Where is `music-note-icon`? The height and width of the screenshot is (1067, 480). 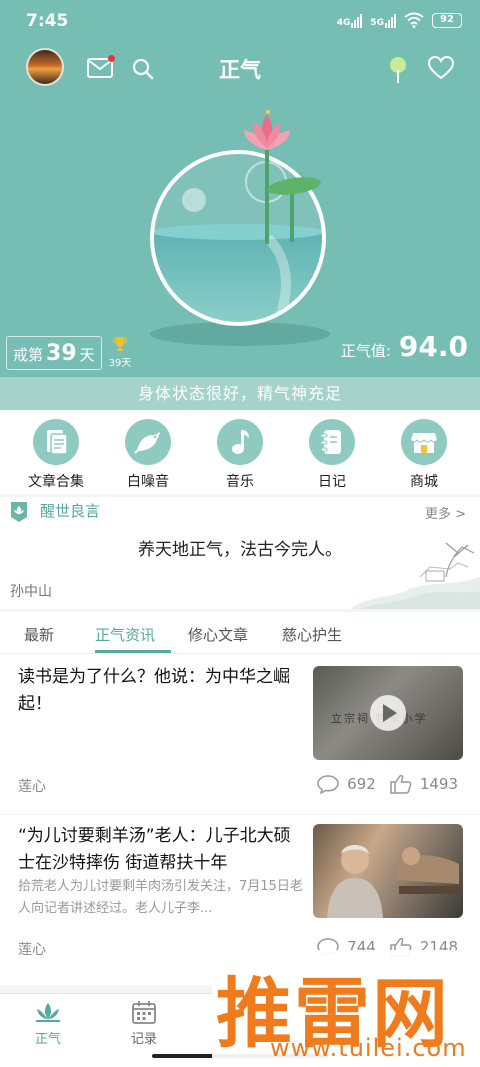
music-note-icon is located at coordinates (240, 442).